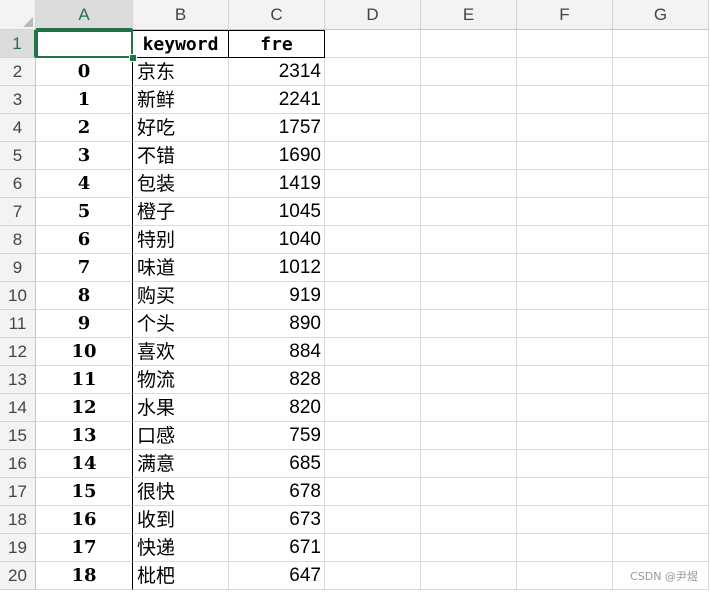 The width and height of the screenshot is (710, 592). Describe the element at coordinates (84, 408) in the screenshot. I see `cell-index: 12` at that location.